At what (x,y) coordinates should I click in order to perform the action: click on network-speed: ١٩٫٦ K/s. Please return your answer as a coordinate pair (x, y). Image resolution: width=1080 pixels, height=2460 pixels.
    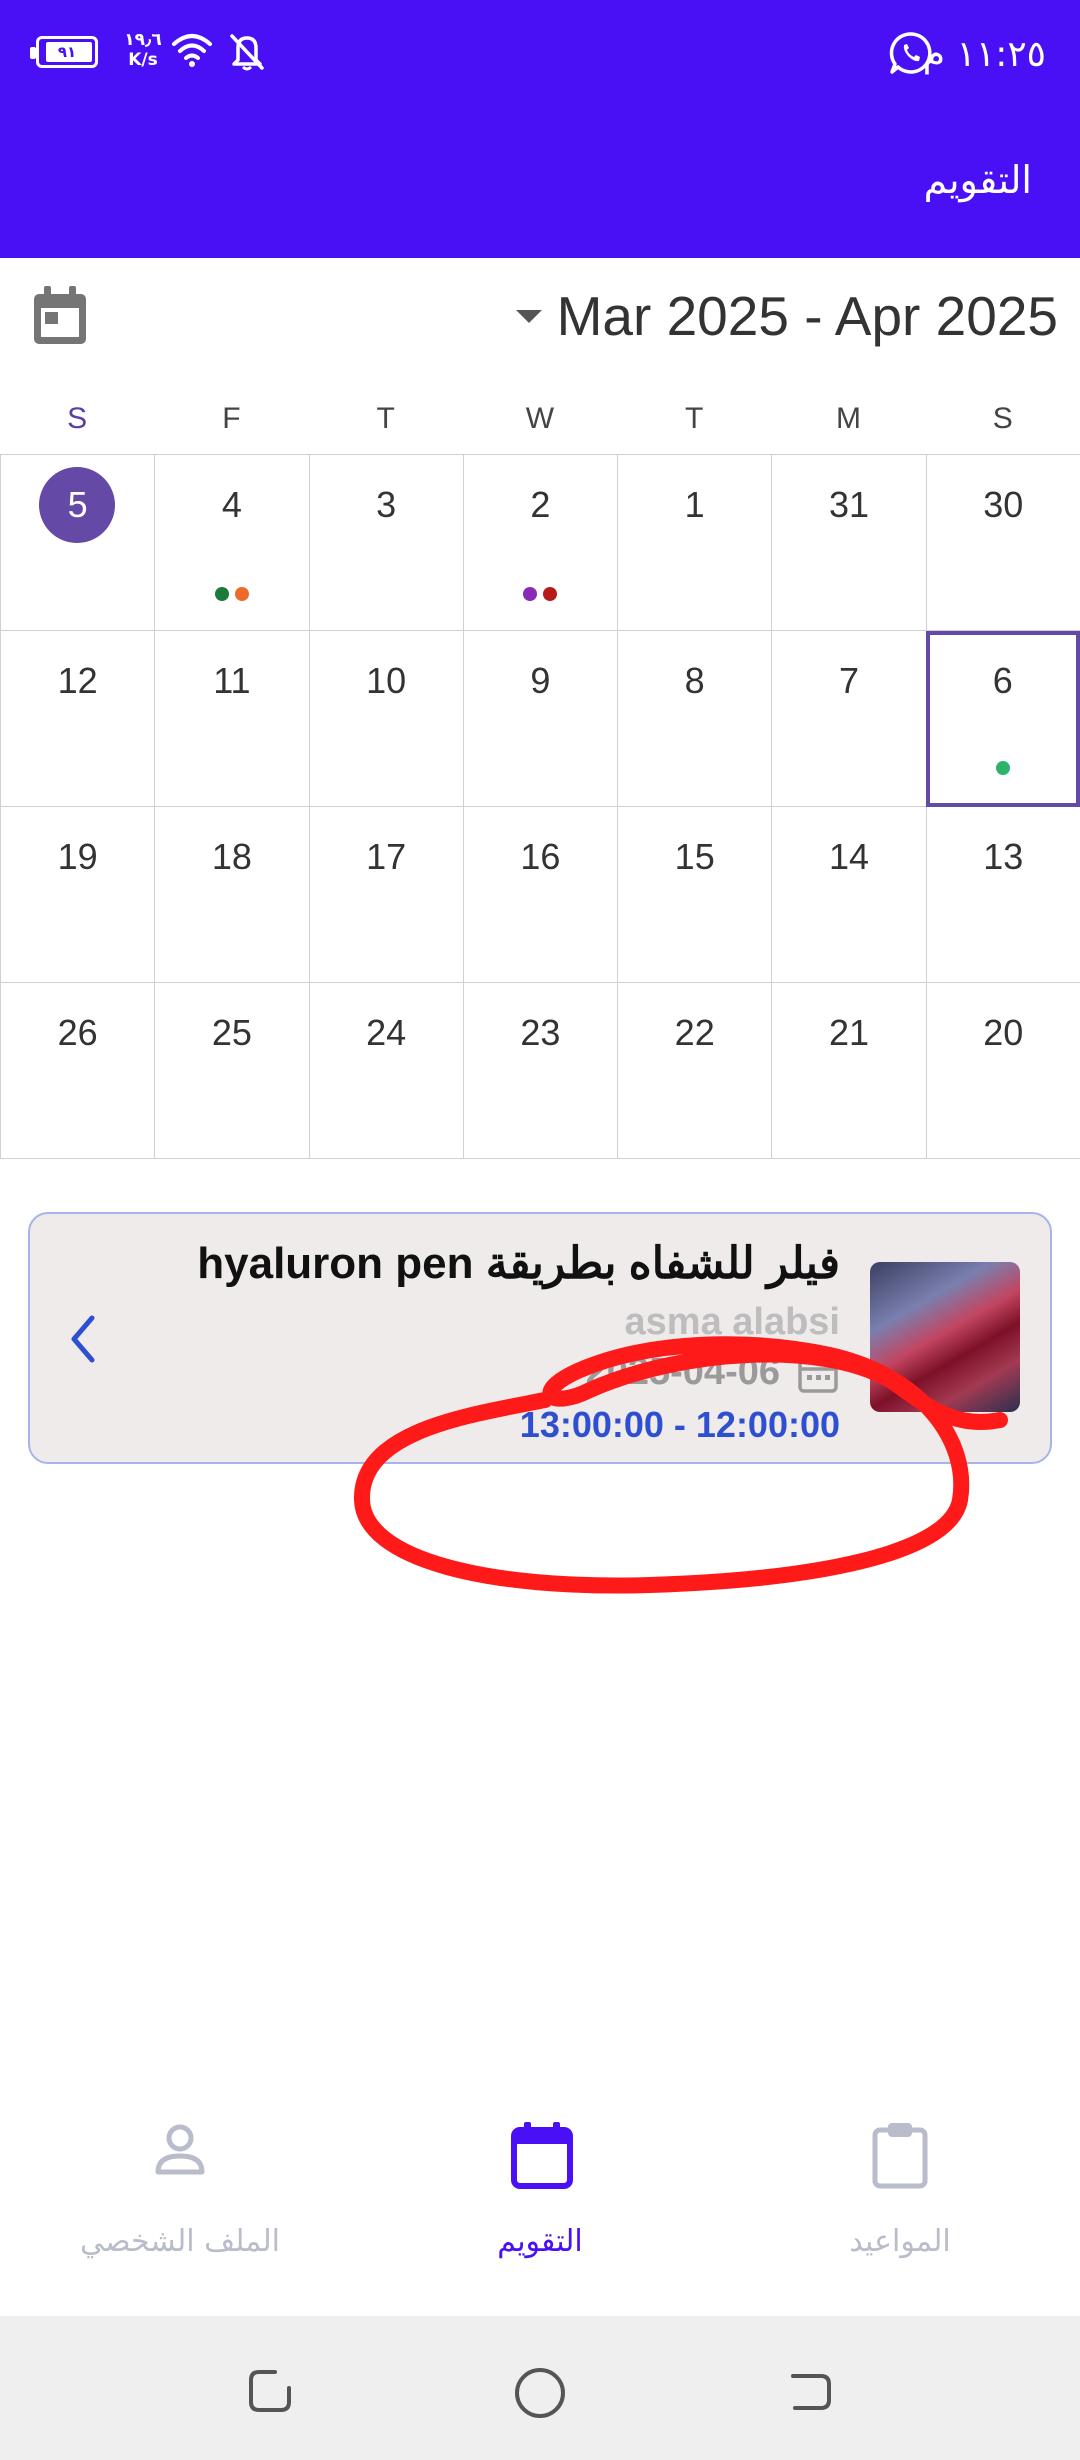
    Looking at the image, I should click on (143, 50).